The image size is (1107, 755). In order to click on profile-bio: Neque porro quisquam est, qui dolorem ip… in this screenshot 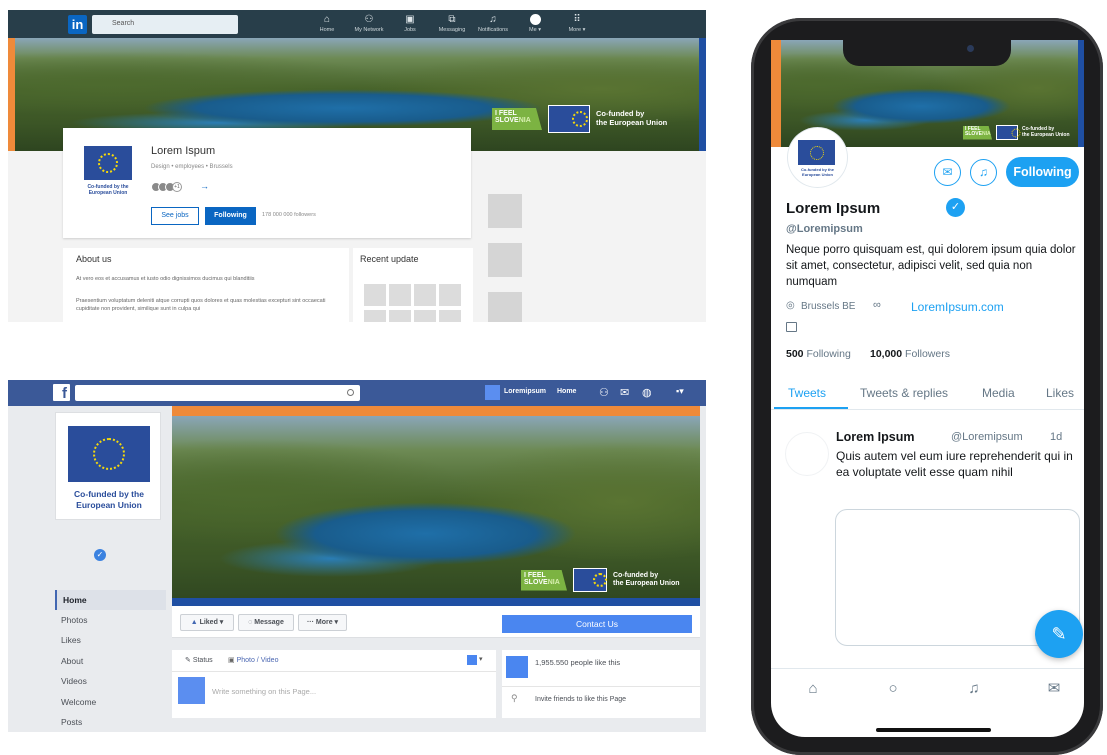, I will do `click(931, 266)`.